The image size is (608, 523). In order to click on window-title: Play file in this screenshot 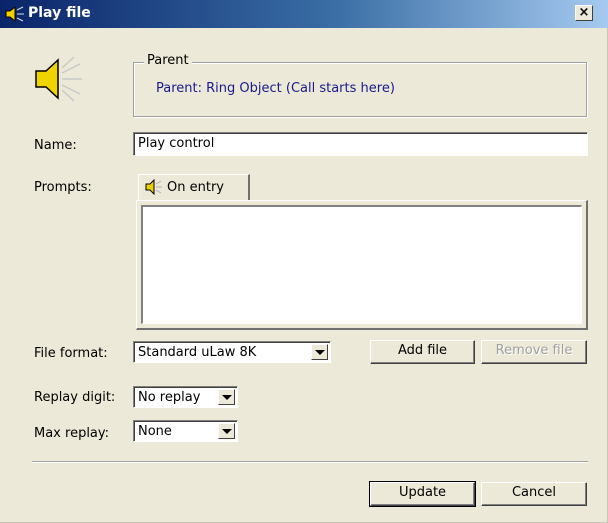, I will do `click(59, 13)`.